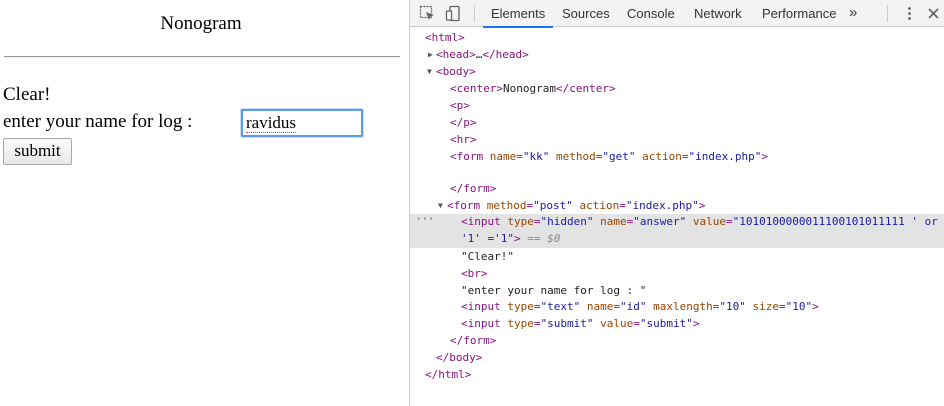 Image resolution: width=944 pixels, height=406 pixels. Describe the element at coordinates (677, 274) in the screenshot. I see `dom-node: <br>` at that location.